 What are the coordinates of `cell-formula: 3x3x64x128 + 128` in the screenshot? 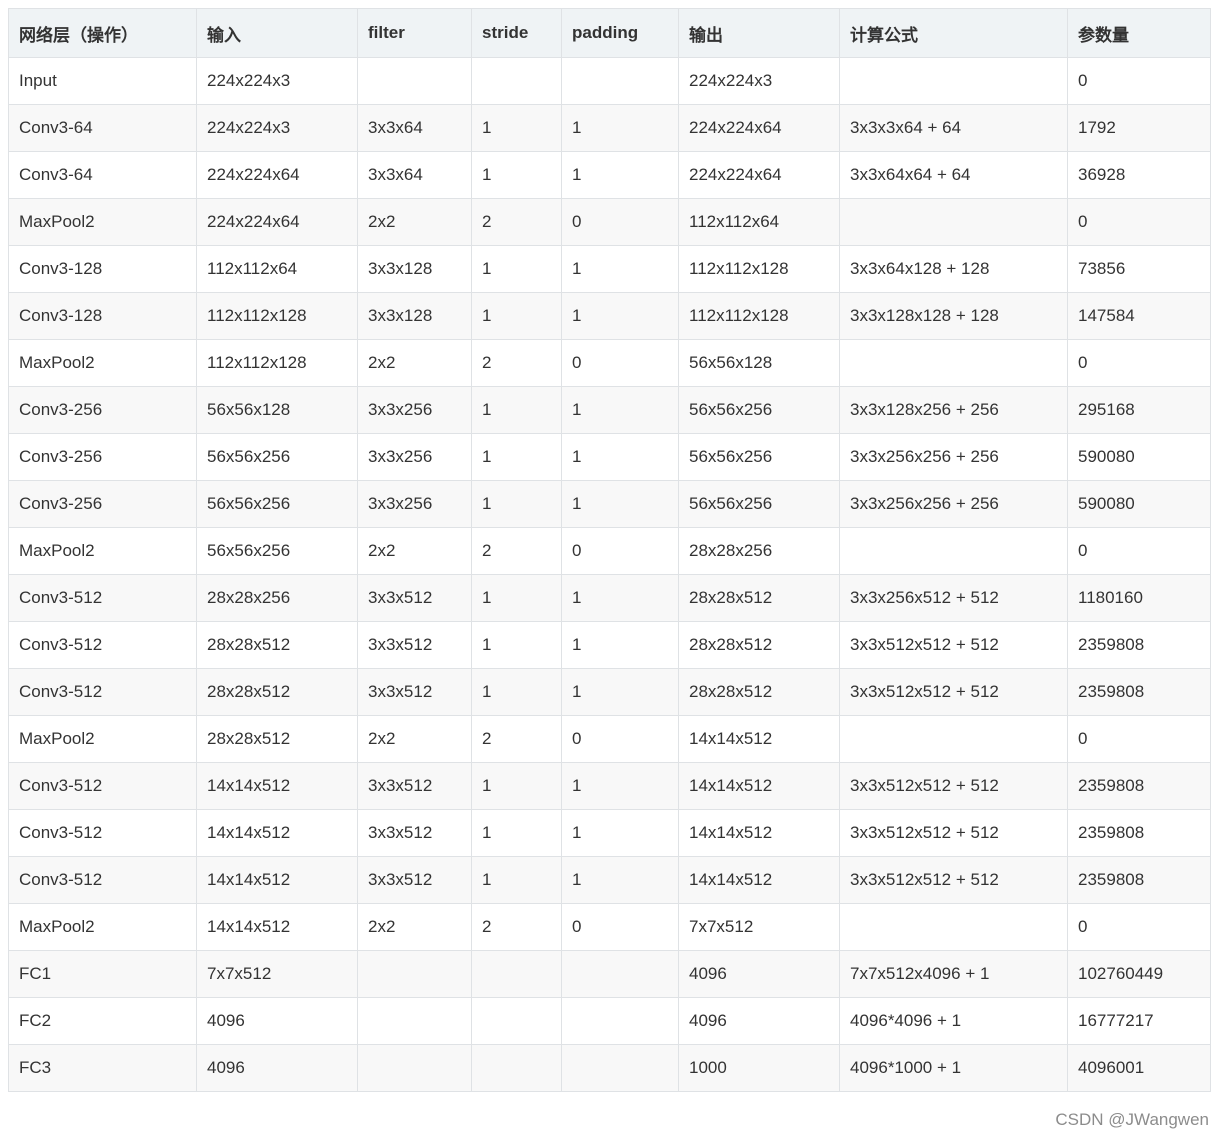 It's located at (953, 269).